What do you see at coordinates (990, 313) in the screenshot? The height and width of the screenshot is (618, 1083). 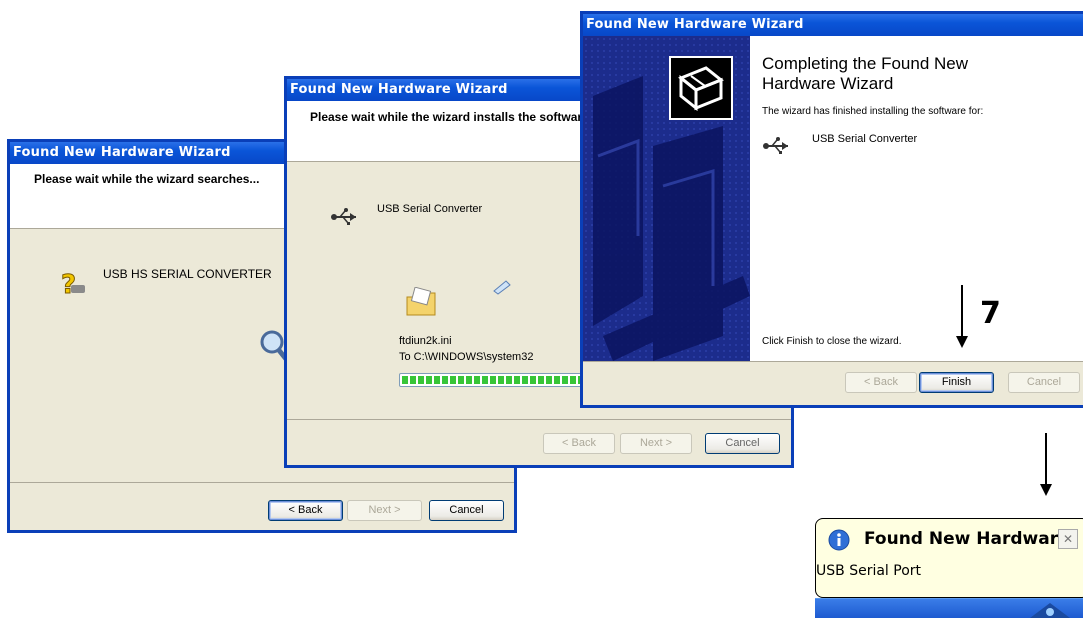 I see `step-number: 7` at bounding box center [990, 313].